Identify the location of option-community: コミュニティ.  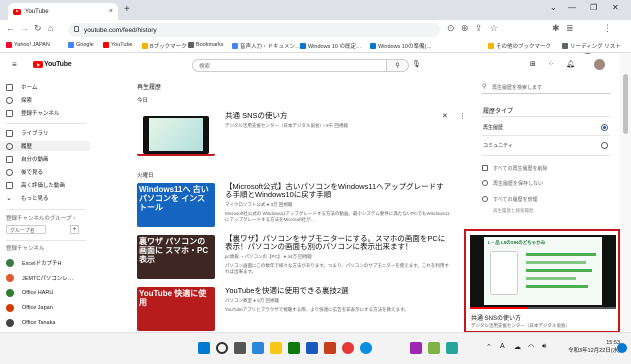
(498, 145).